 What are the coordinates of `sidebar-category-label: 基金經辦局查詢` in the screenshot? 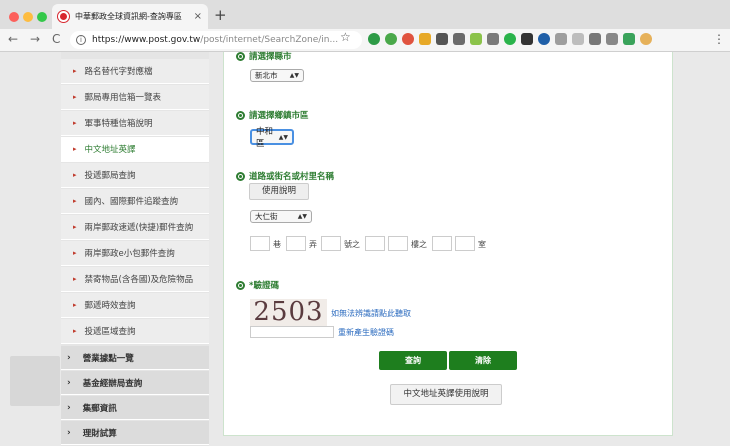 It's located at (112, 383).